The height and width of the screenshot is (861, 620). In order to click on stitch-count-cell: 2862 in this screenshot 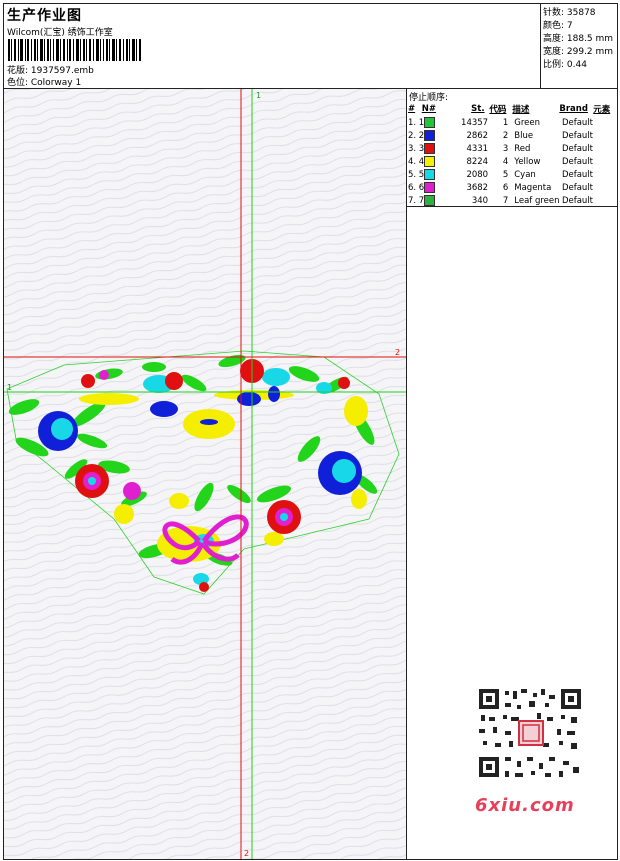, I will do `click(477, 135)`.